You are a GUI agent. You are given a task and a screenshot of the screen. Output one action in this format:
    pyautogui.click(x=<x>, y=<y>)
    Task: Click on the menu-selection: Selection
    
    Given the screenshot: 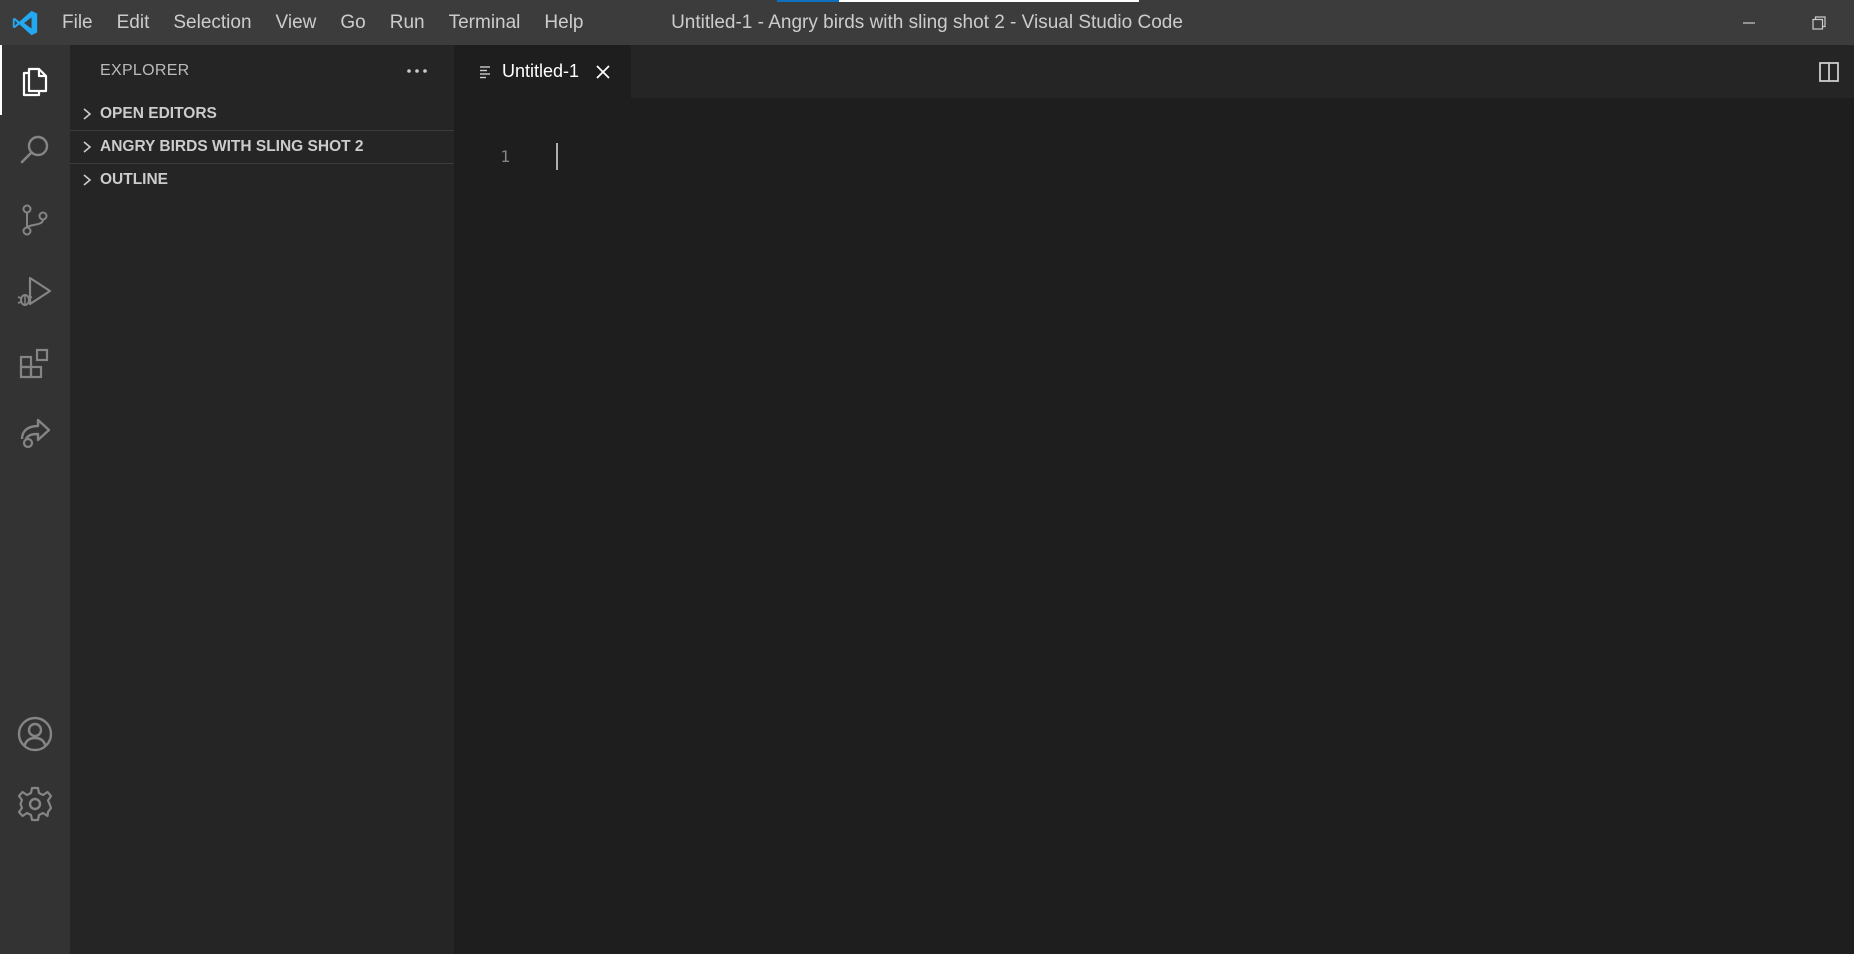 What is the action you would take?
    pyautogui.click(x=212, y=22)
    